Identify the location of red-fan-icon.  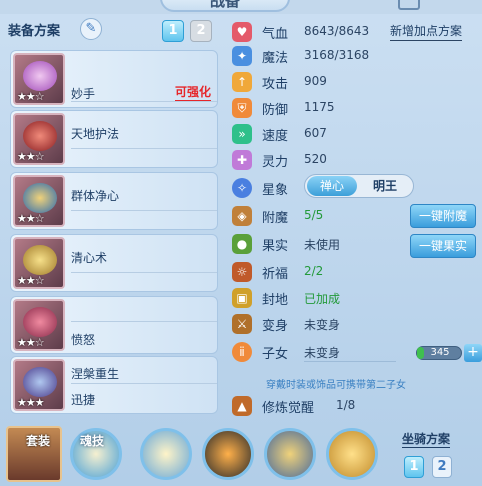
(40, 136).